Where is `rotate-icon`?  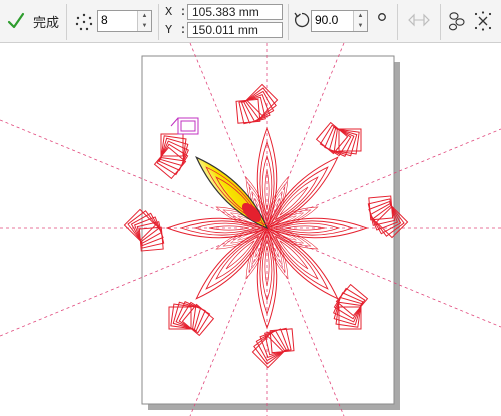
rotate-icon is located at coordinates (302, 20).